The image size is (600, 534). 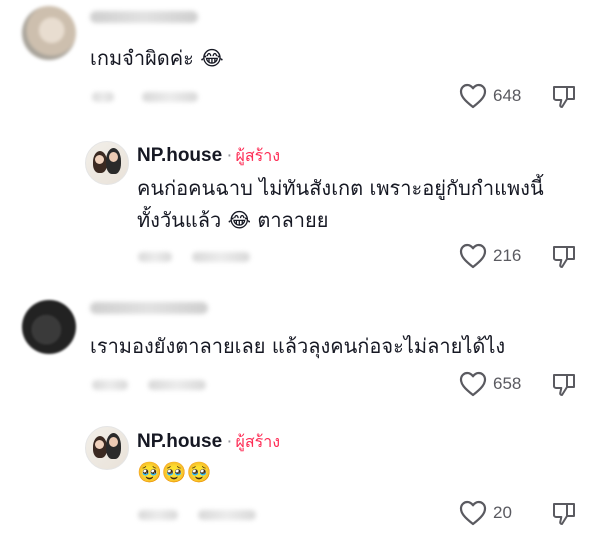 I want to click on like-group: 648, so click(x=490, y=96).